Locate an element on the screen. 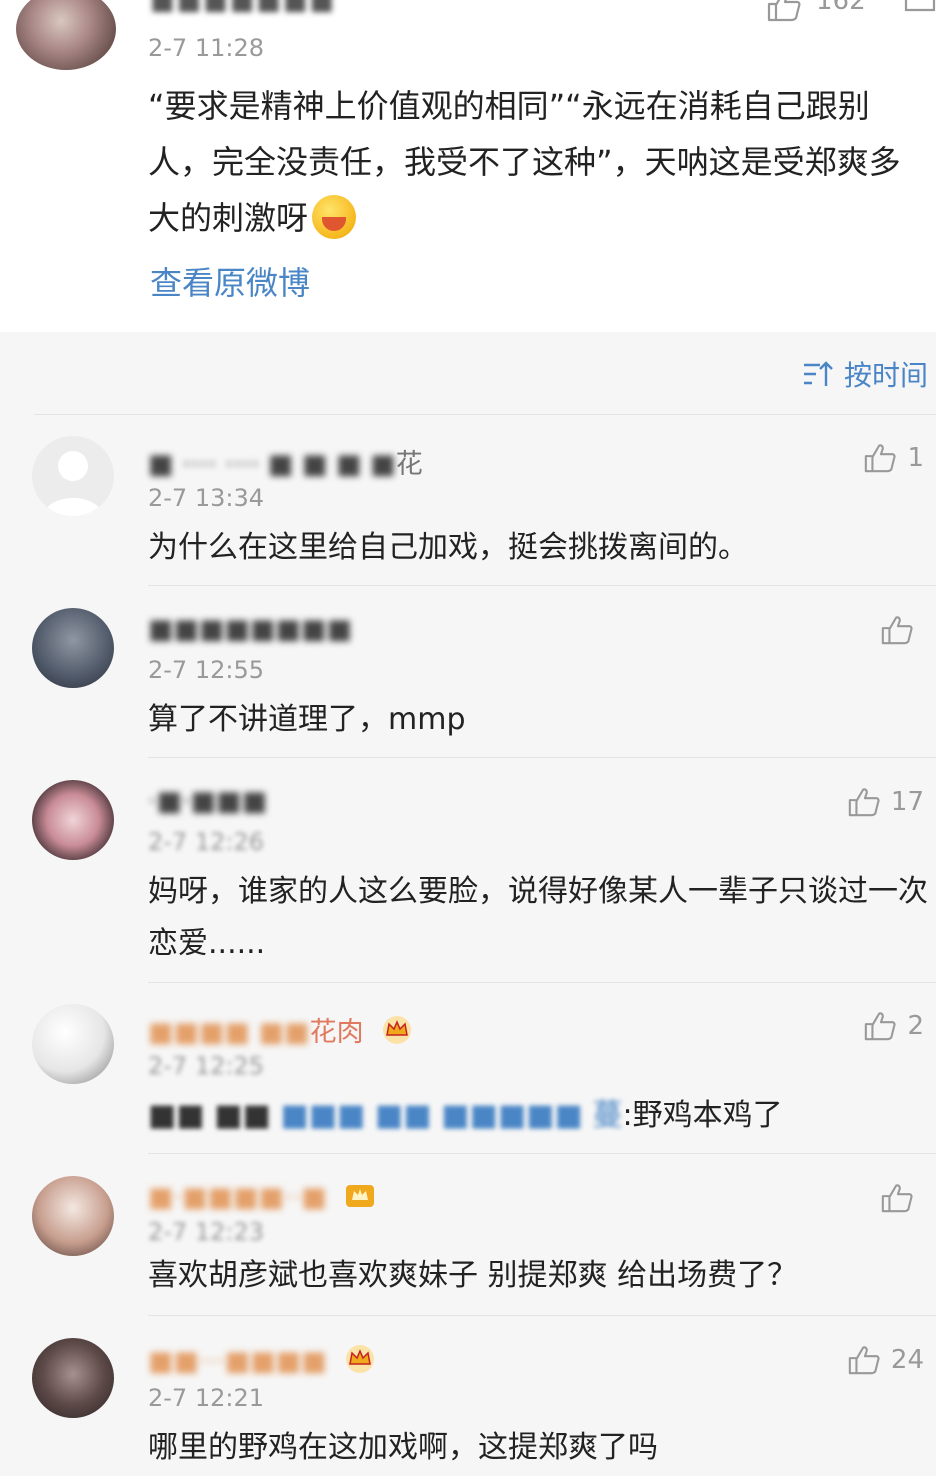  vip-badge-icon is located at coordinates (360, 1196).